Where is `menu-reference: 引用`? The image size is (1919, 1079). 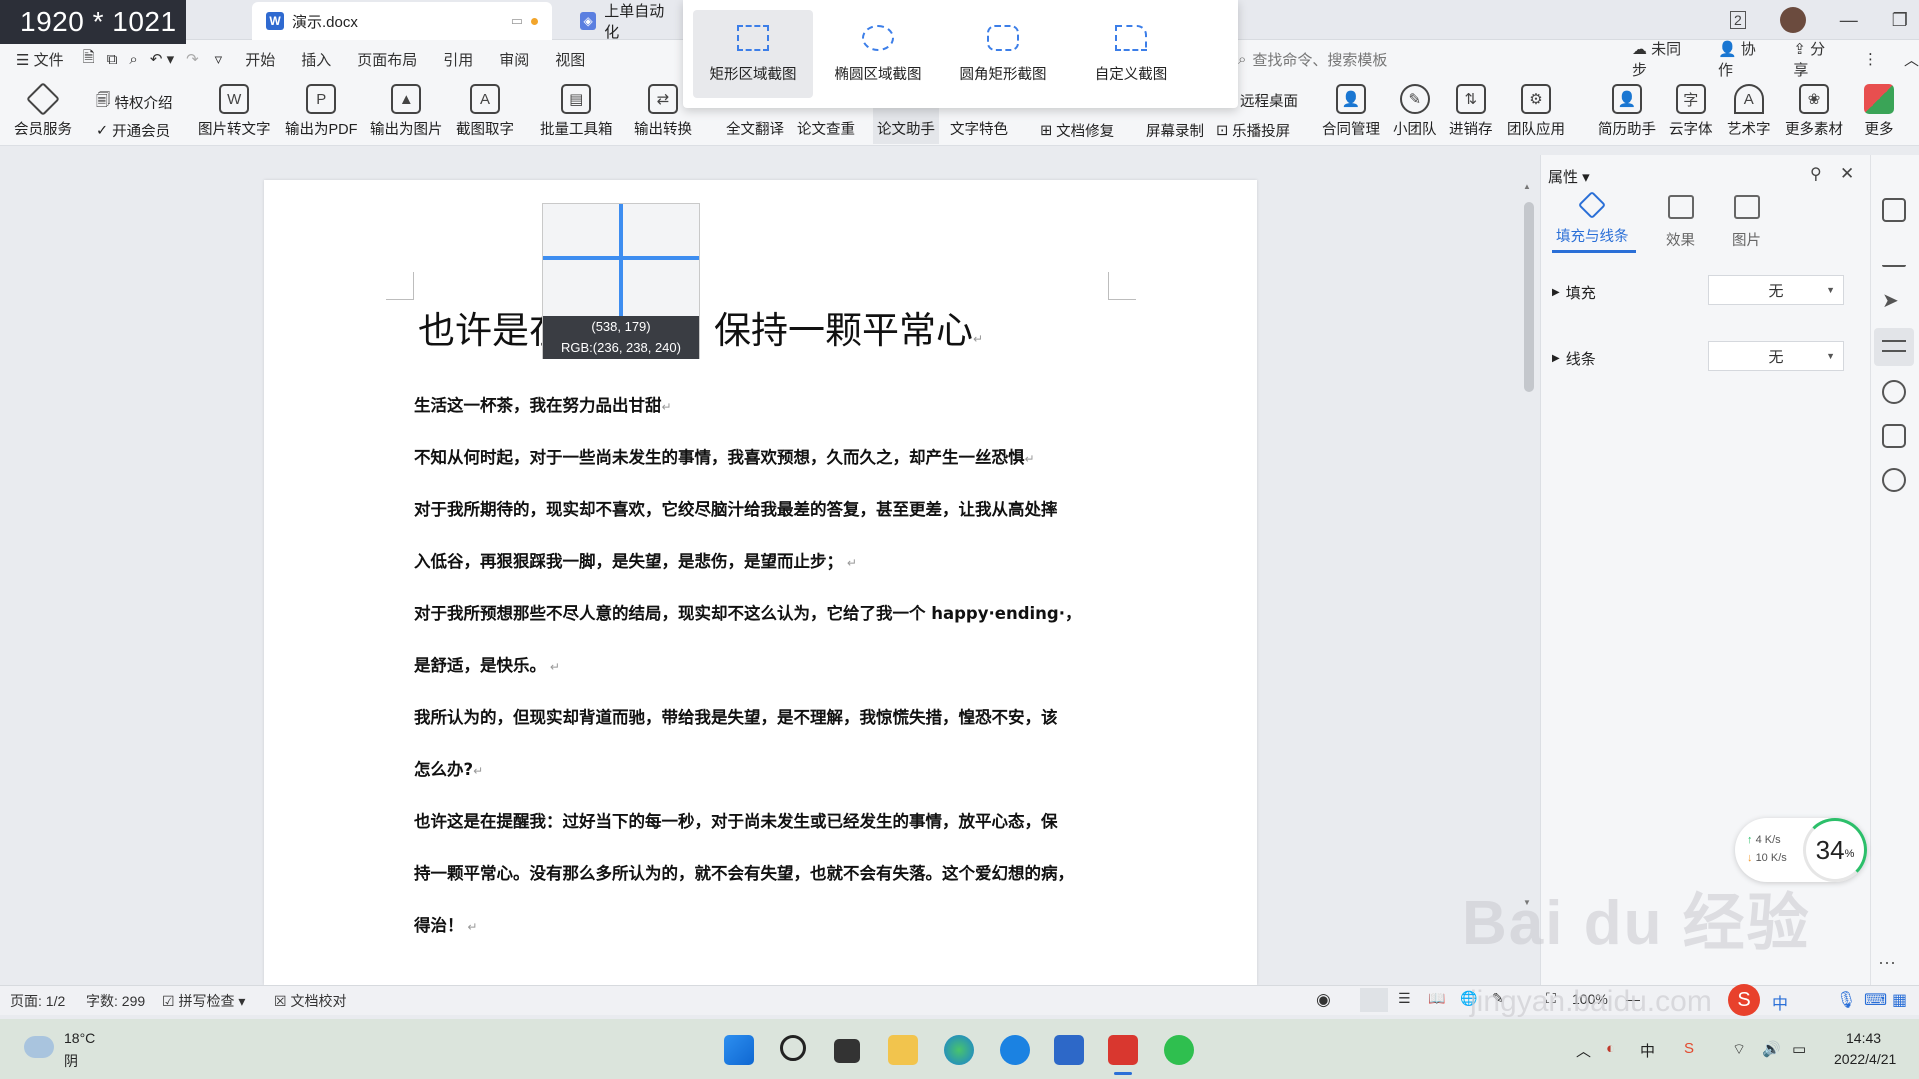
menu-reference: 引用 is located at coordinates (458, 59).